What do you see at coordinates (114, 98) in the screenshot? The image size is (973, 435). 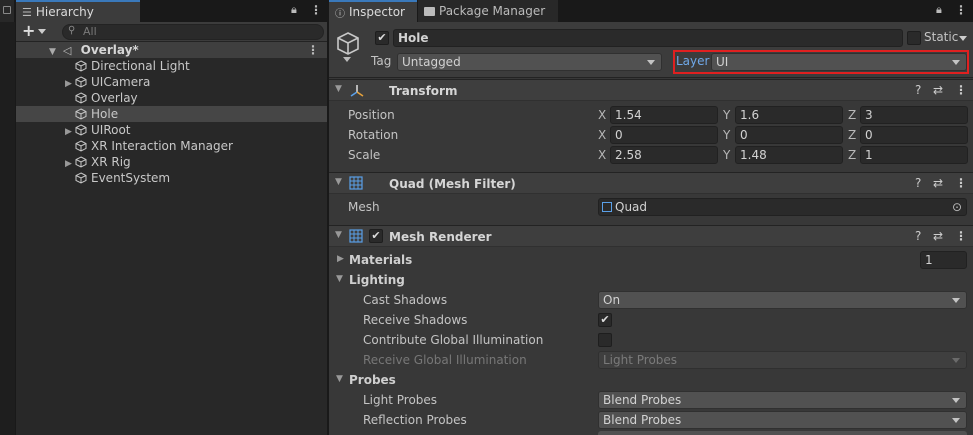 I see `hierarchy-item-label: Overlay` at bounding box center [114, 98].